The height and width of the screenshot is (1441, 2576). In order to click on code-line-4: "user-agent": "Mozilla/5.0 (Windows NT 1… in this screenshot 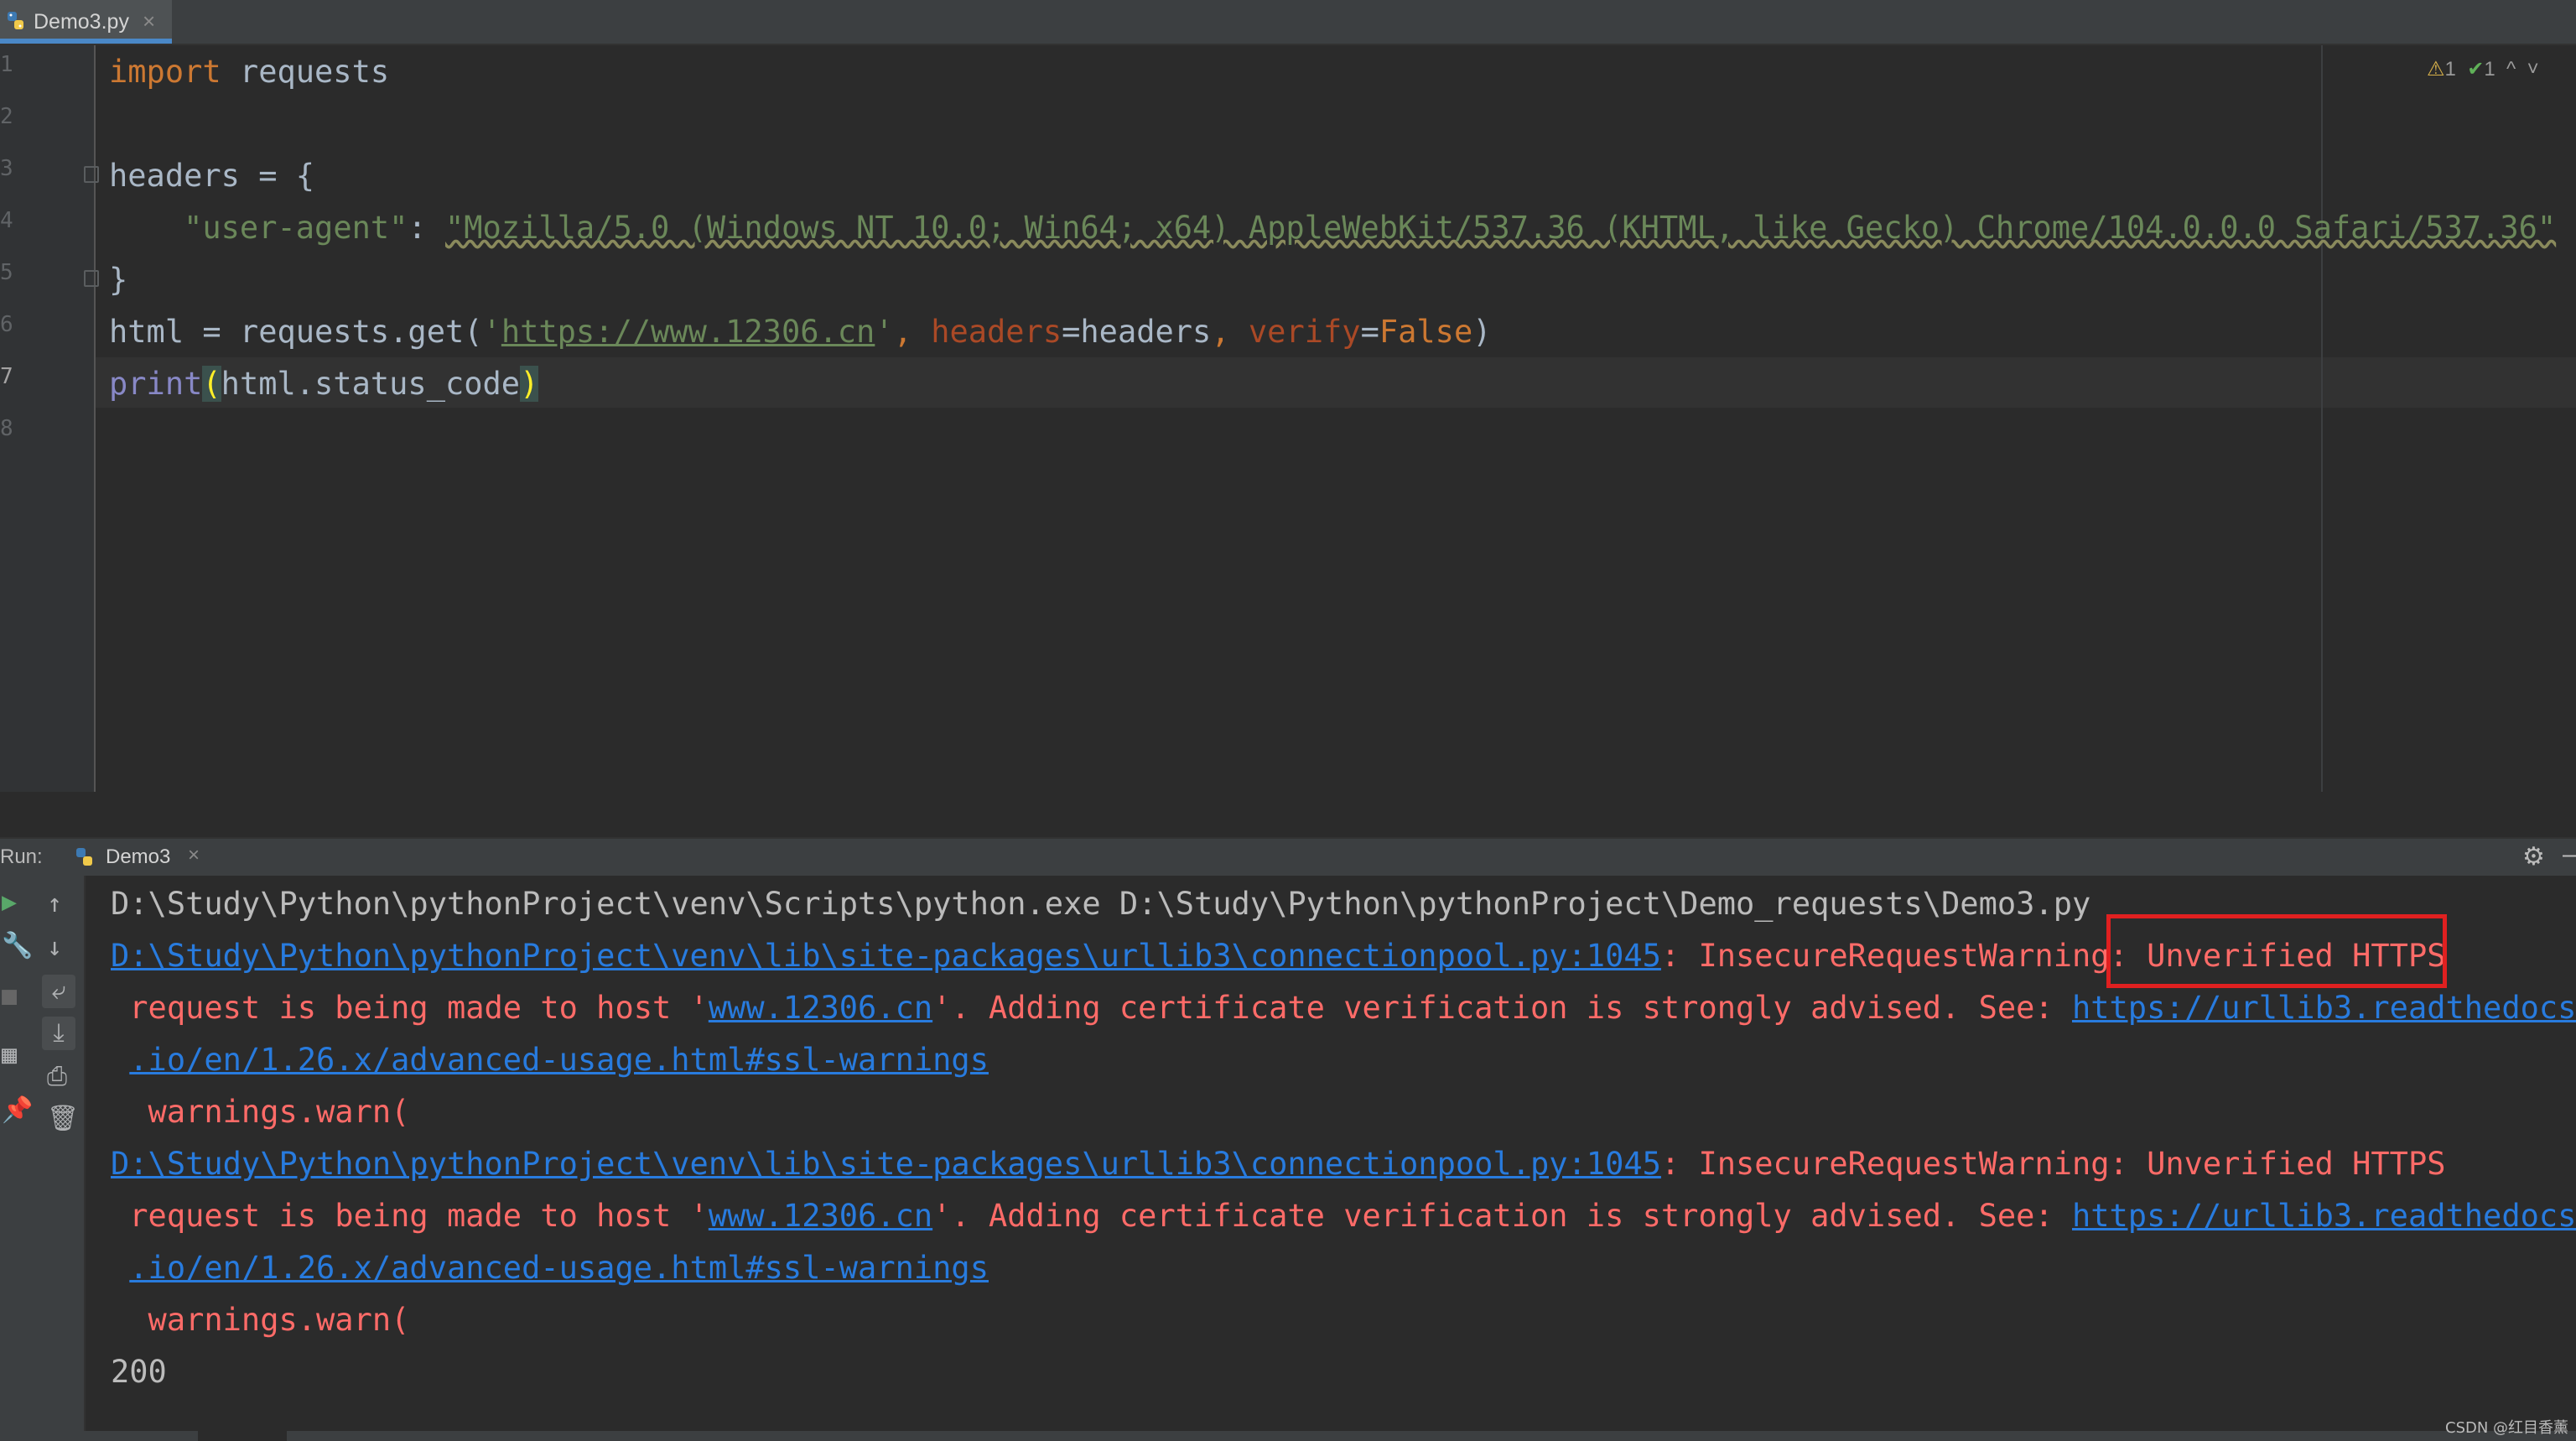, I will do `click(1332, 228)`.